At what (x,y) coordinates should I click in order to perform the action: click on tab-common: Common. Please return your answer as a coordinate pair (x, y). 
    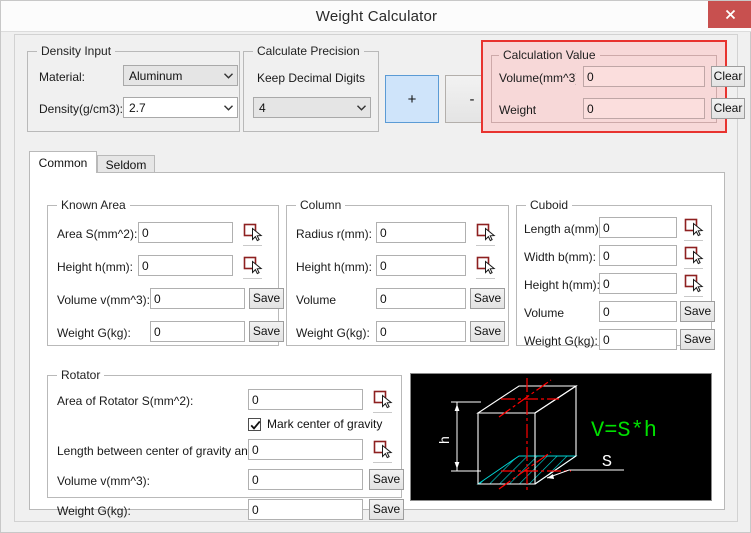
    Looking at the image, I should click on (63, 162).